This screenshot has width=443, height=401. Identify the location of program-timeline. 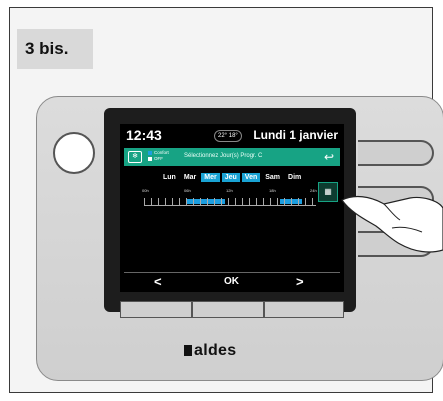
(230, 201).